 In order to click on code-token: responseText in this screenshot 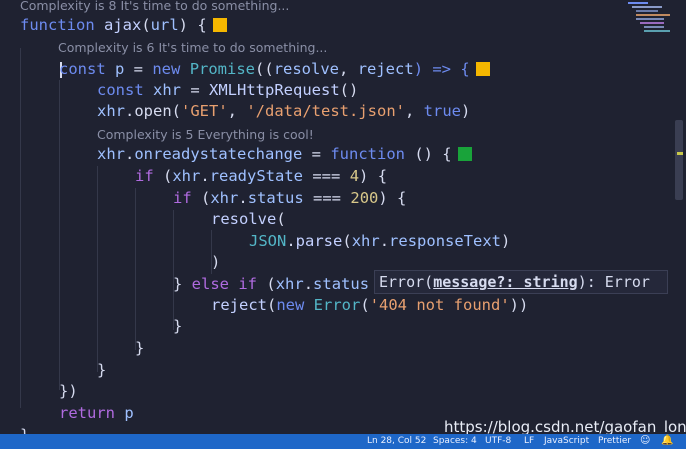, I will do `click(445, 241)`.